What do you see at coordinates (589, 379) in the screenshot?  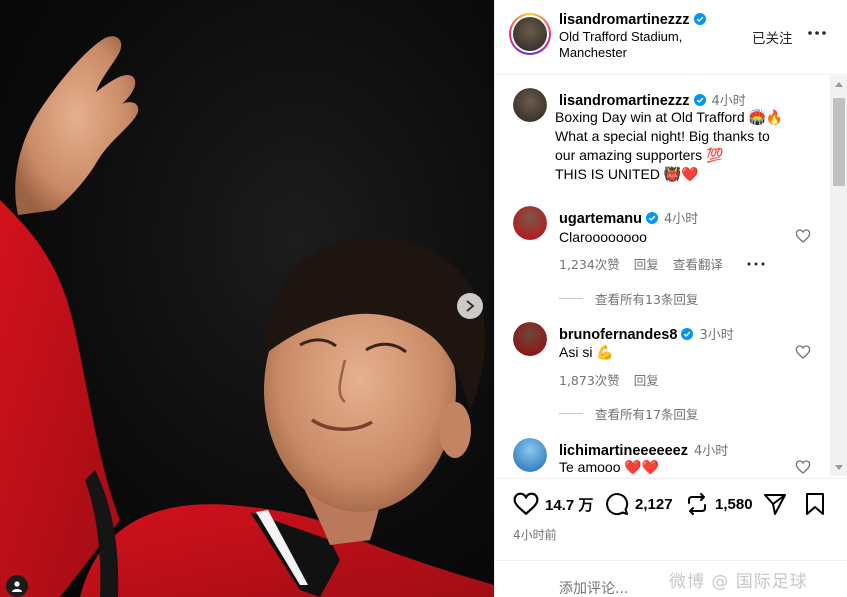 I see `comment-likes: 1,873次赞` at bounding box center [589, 379].